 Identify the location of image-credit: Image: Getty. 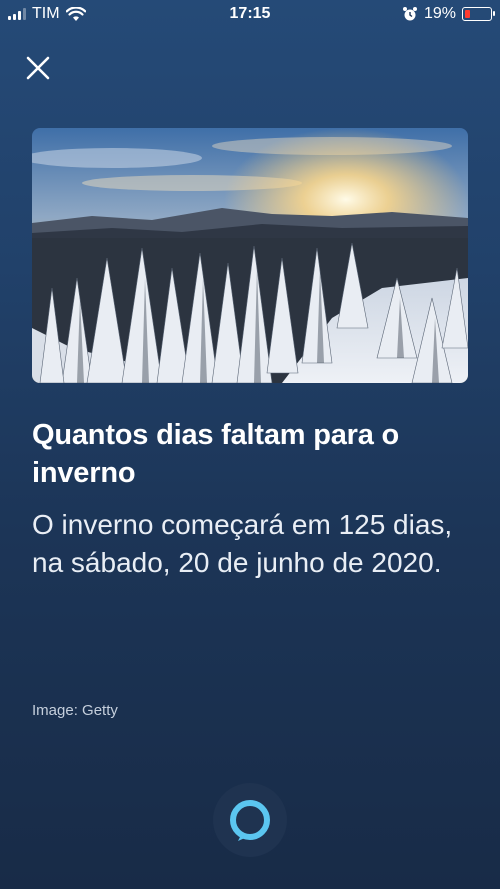
(75, 710).